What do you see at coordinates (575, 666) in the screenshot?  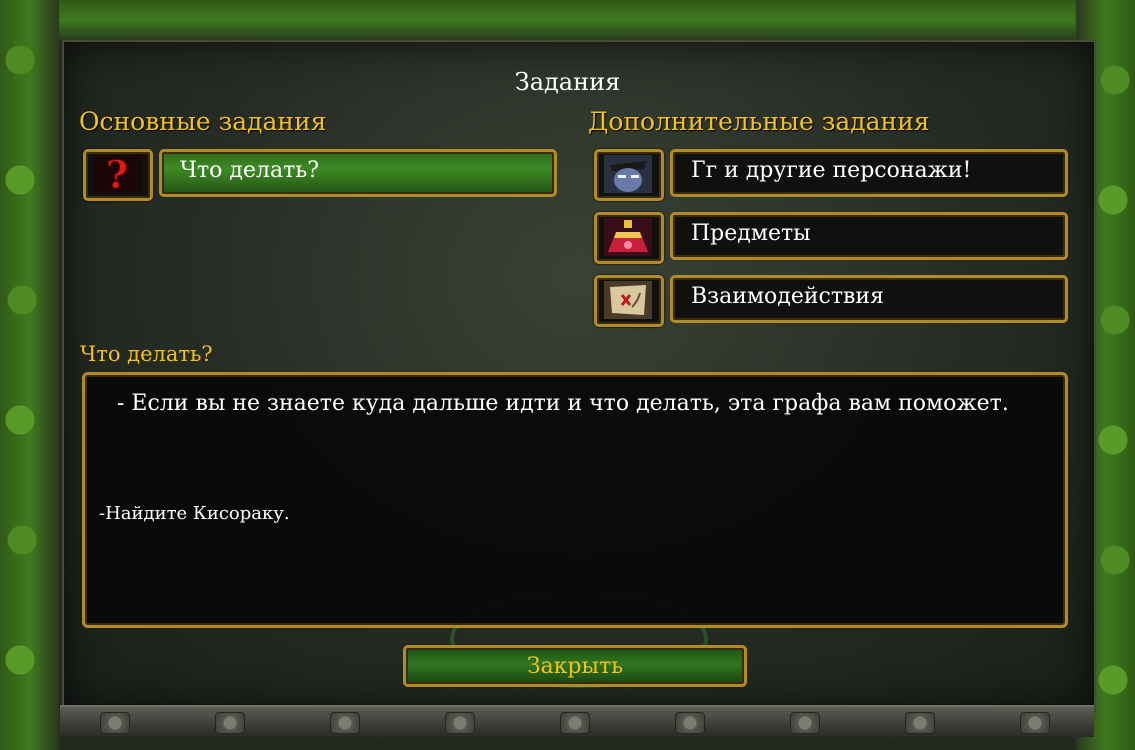 I see `close-button: Закрыть` at bounding box center [575, 666].